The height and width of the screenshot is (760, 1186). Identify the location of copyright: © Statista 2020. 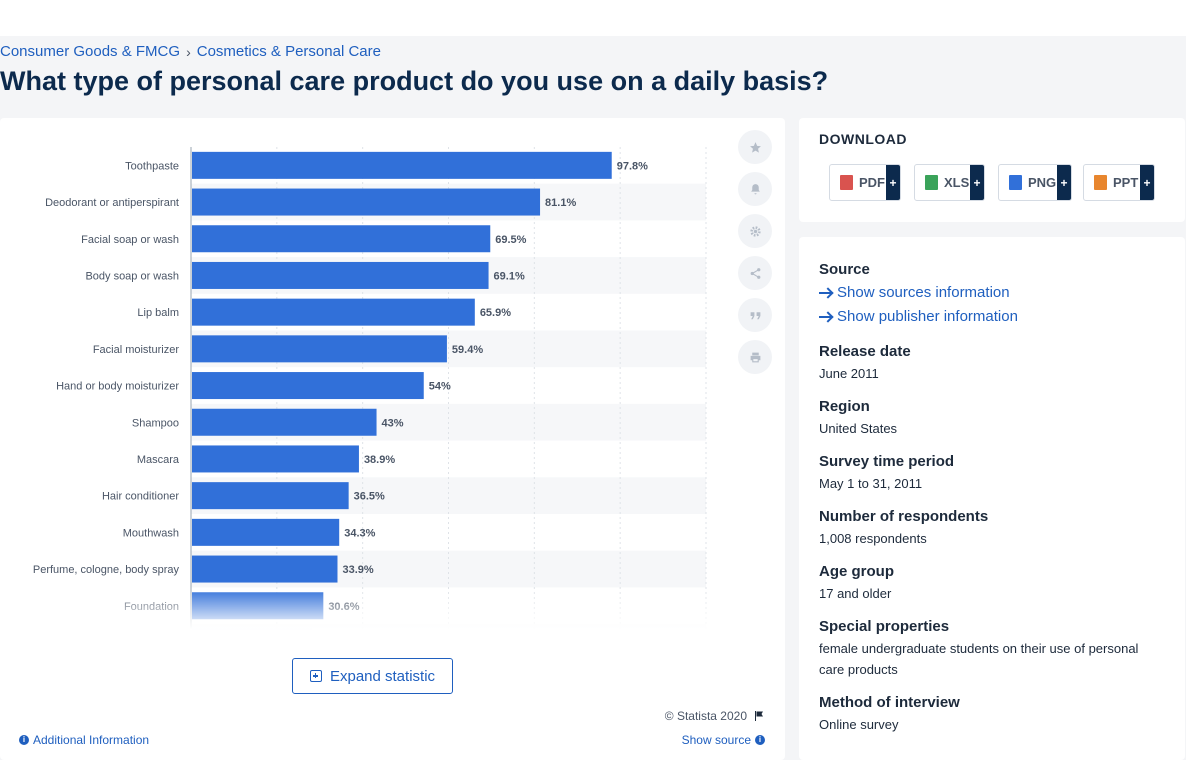
(715, 716).